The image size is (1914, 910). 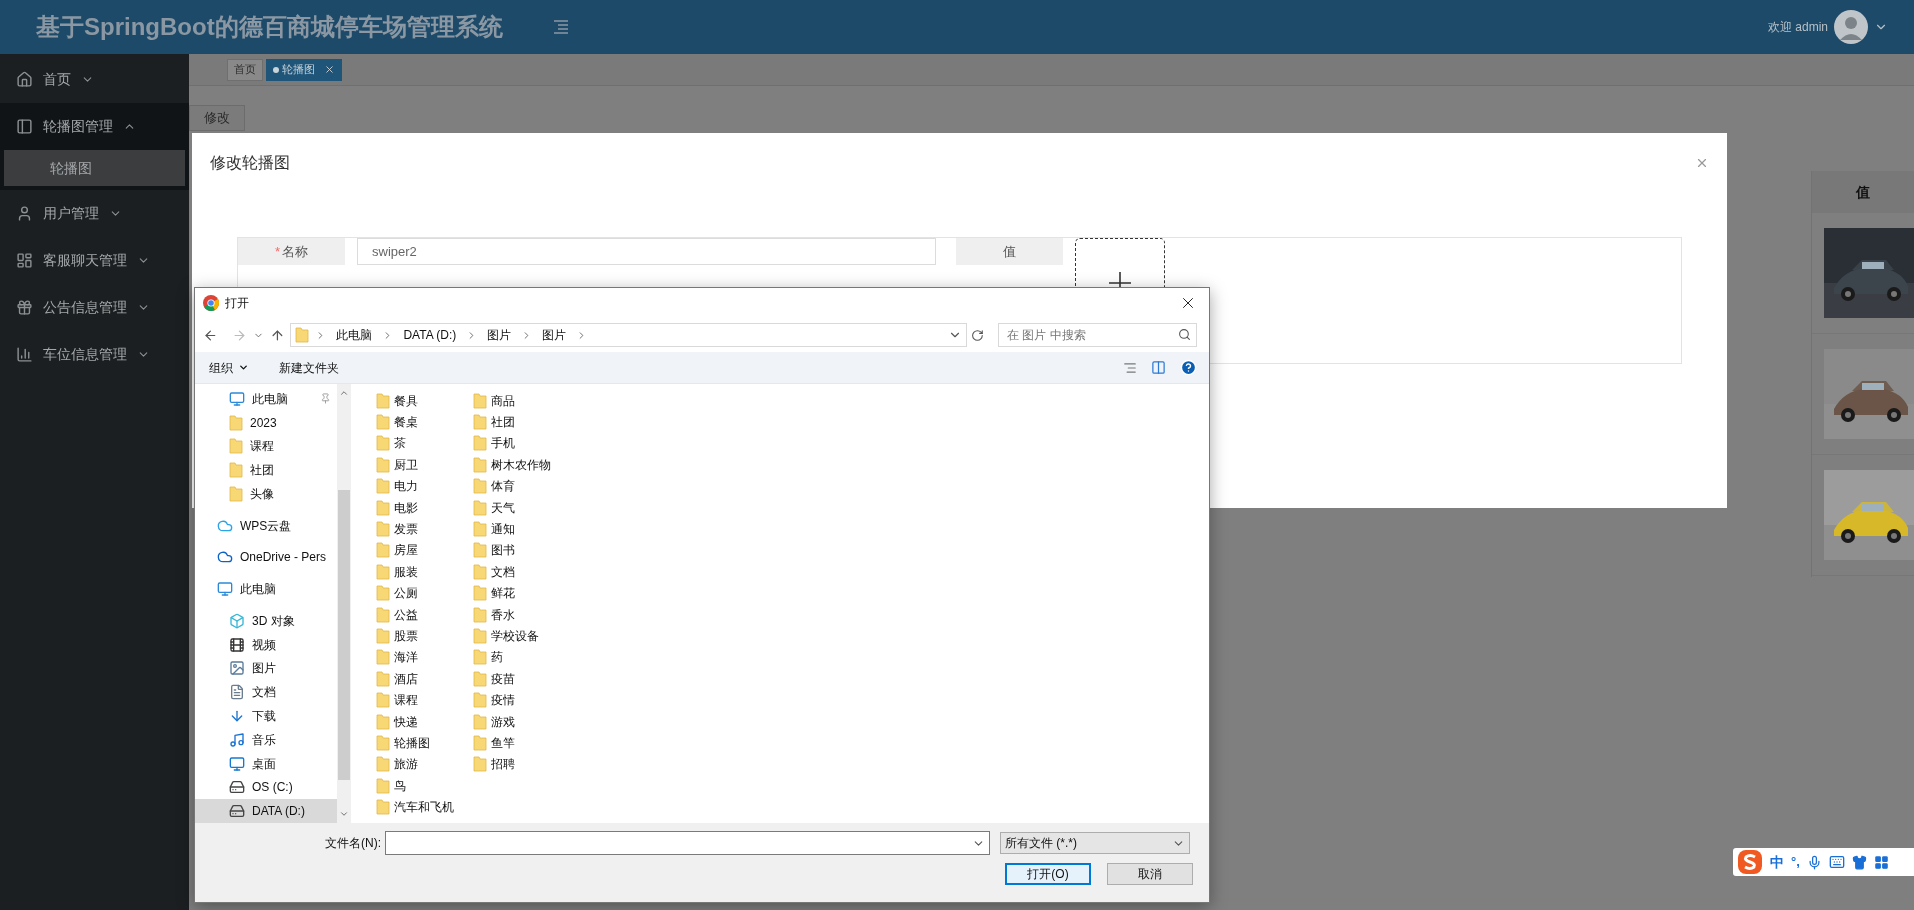 What do you see at coordinates (217, 118) in the screenshot?
I see `action-tab: 修改` at bounding box center [217, 118].